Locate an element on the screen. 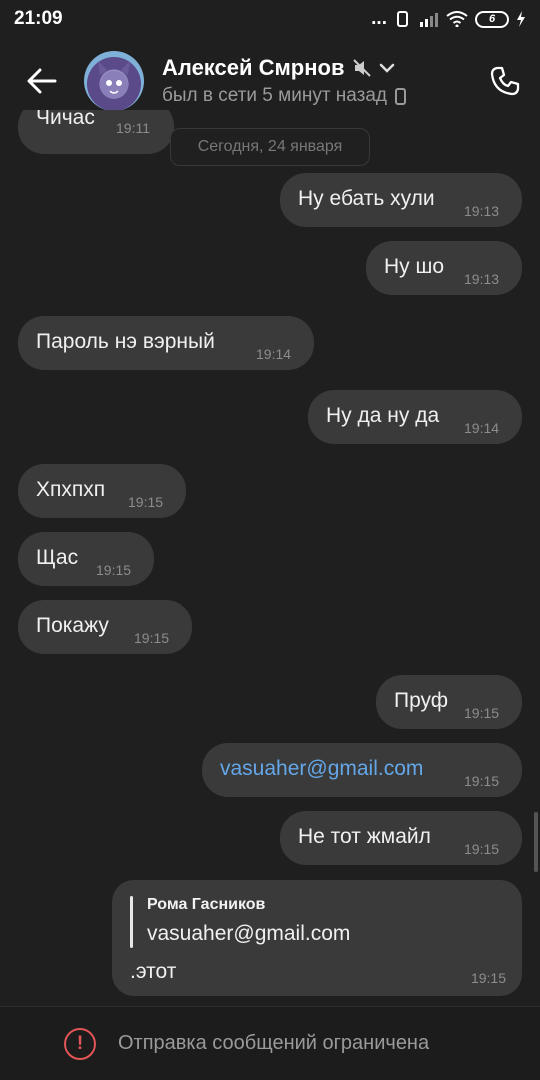 This screenshot has width=540, height=1080. charging-icon is located at coordinates (521, 19).